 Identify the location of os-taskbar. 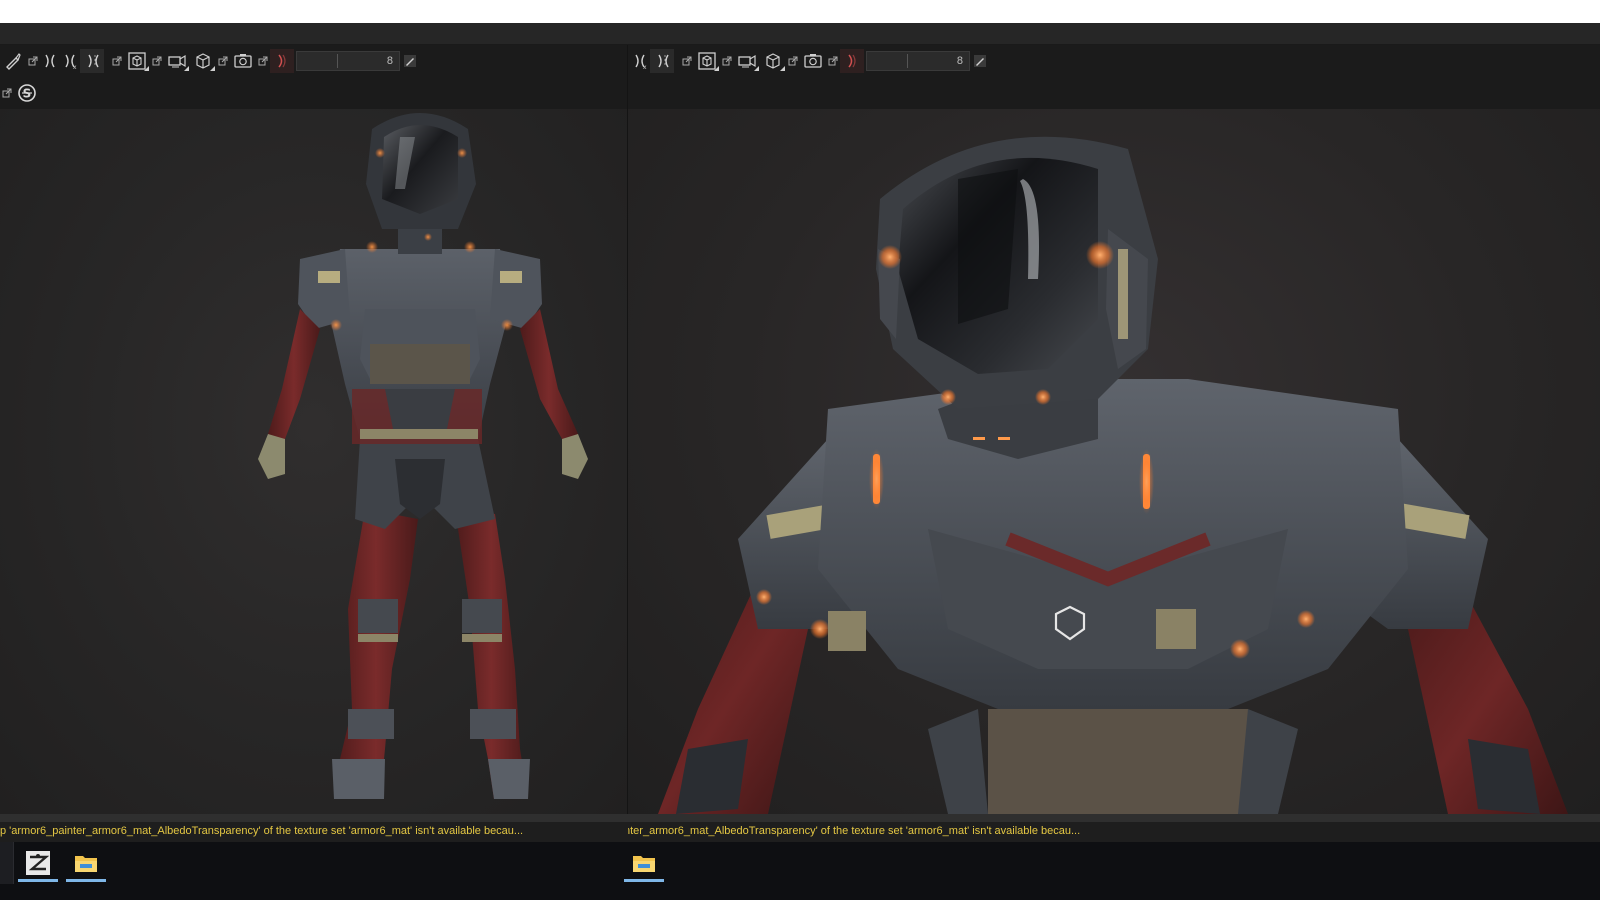
(800, 871).